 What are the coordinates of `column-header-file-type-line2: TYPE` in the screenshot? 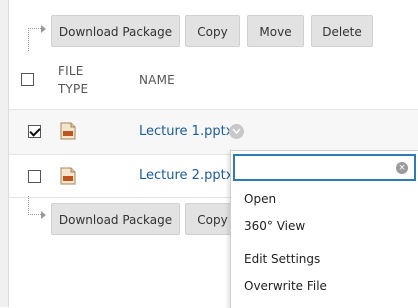 It's located at (73, 89).